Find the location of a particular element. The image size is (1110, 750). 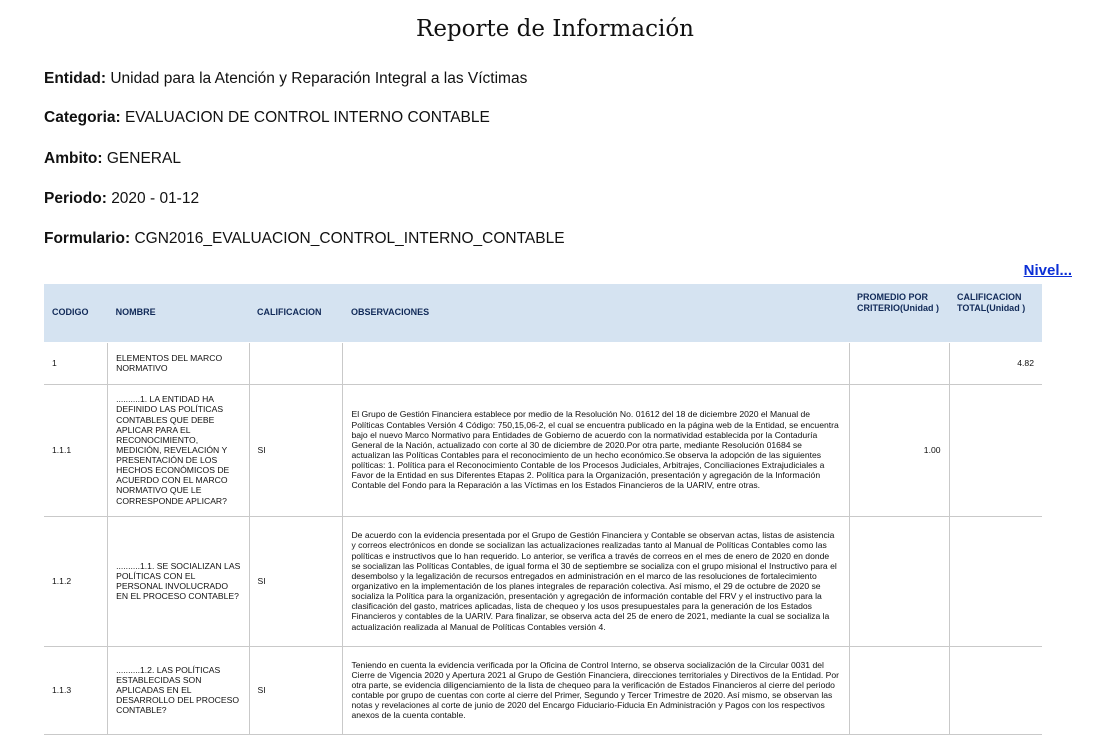

header-total: CALIFICACION TOTAL(Unidad ) is located at coordinates (995, 313).